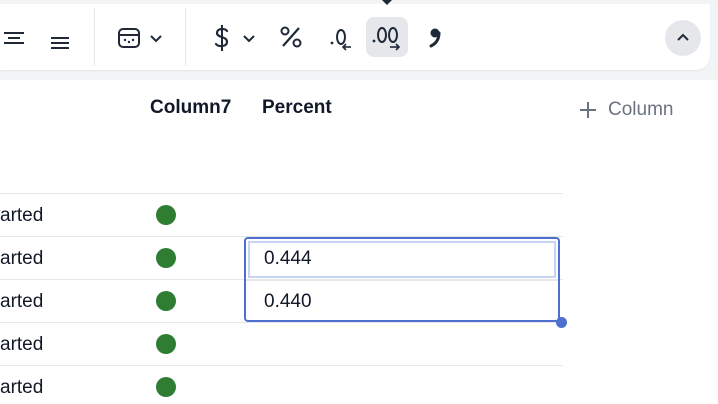  I want to click on dollar-icon, so click(221, 38).